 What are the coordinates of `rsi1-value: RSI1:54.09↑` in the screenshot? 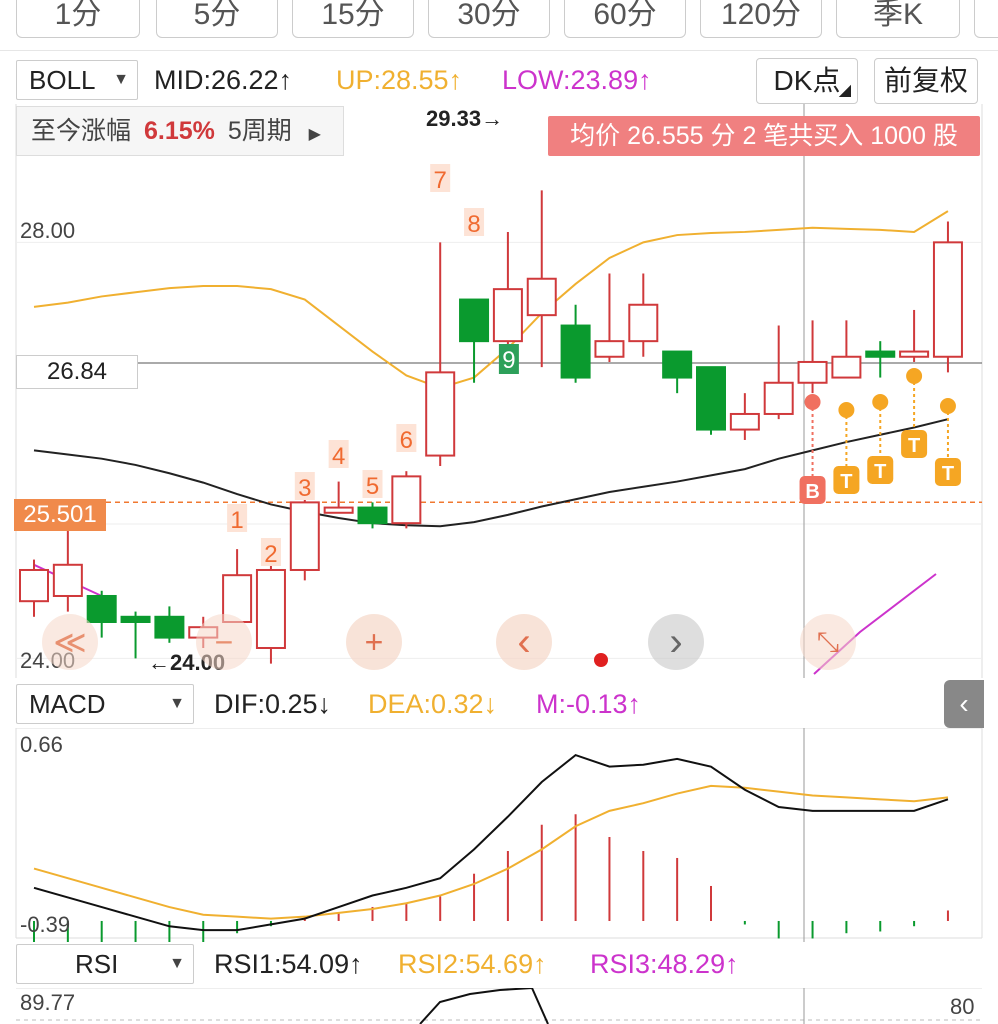 It's located at (288, 964).